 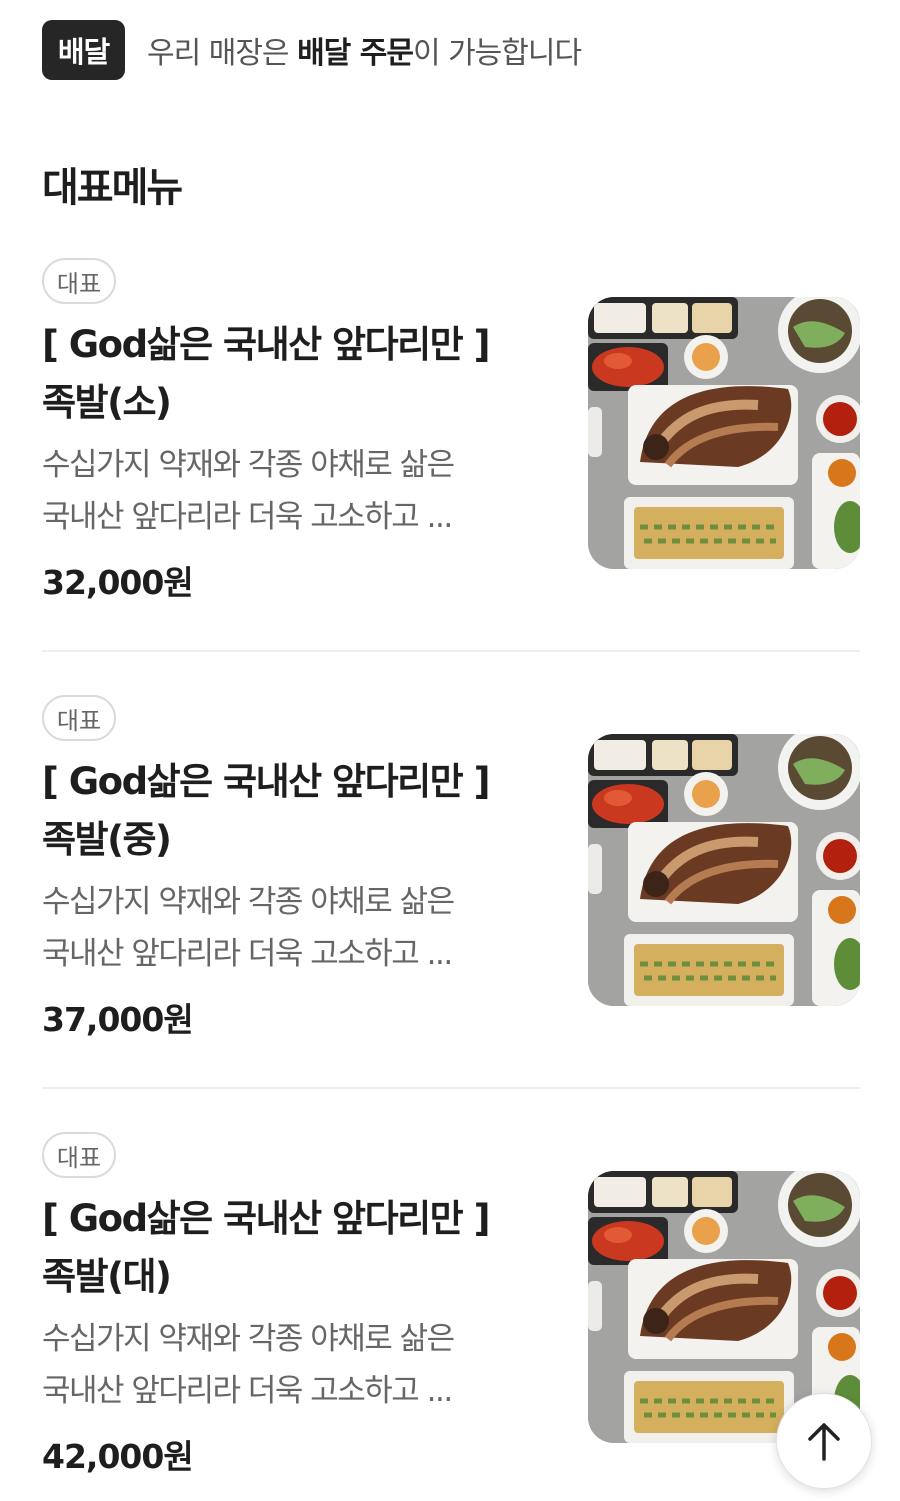 I want to click on delivery-notice: 우리 매장은 배달 주문이 가능합니다, so click(x=364, y=50).